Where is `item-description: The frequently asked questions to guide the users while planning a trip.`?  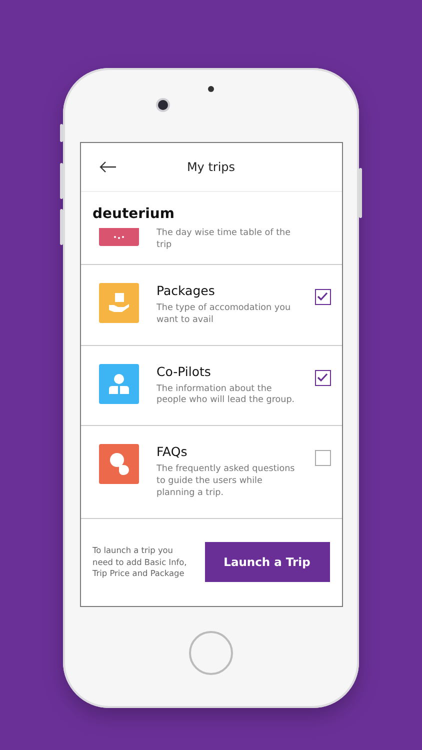
item-description: The frequently asked questions to guide the users while planning a trip. is located at coordinates (226, 482).